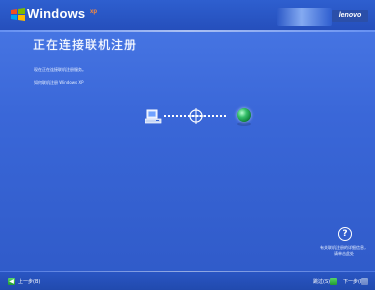 This screenshot has height=290, width=375. I want to click on back-button: ◀ 上一步(B), so click(24, 281).